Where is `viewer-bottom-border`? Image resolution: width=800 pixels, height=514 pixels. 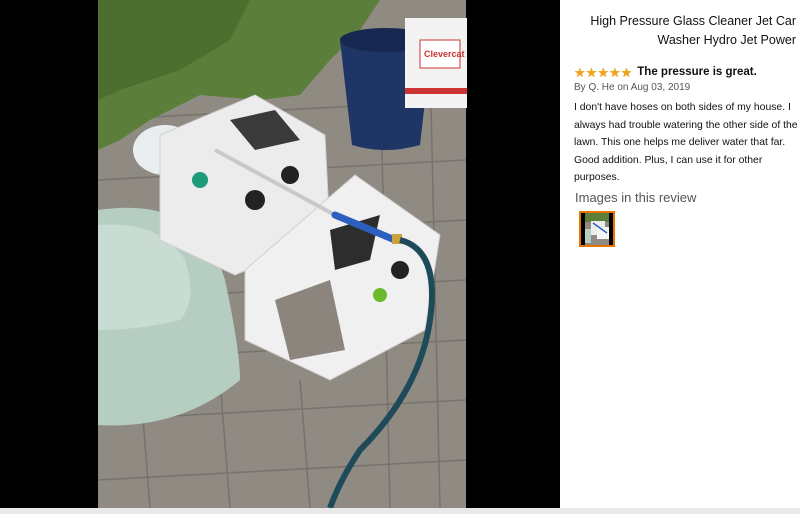
viewer-bottom-border is located at coordinates (400, 511).